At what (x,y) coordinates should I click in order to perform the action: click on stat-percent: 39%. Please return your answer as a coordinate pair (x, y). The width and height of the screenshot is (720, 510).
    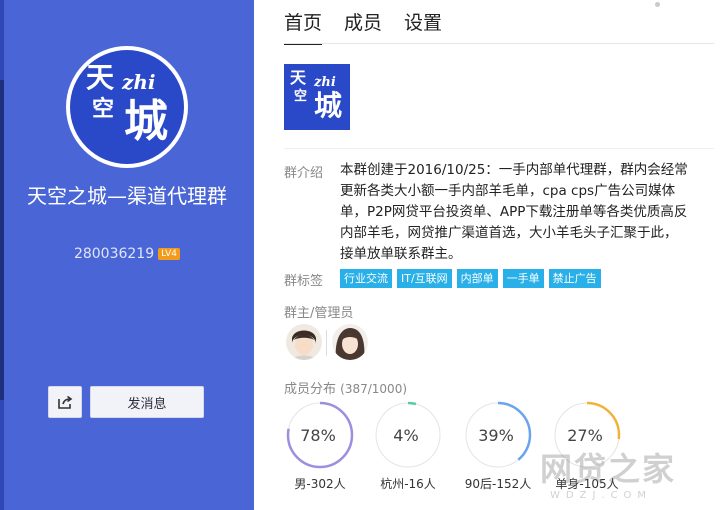
    Looking at the image, I should click on (496, 435).